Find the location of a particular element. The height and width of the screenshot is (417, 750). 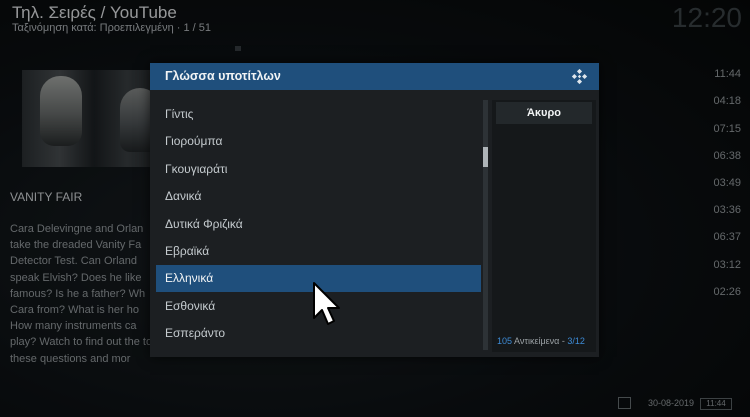

kodi-logo-icon is located at coordinates (579, 76).